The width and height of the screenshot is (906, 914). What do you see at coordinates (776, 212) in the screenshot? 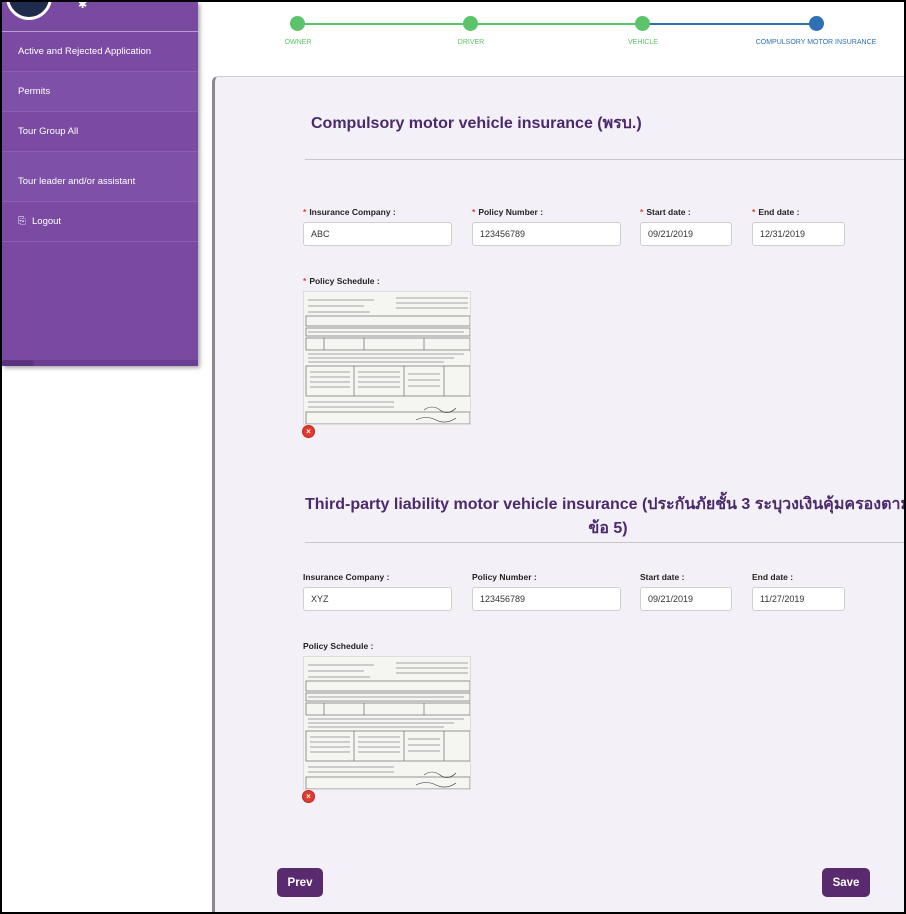
I see `end-date-label: * End date :` at bounding box center [776, 212].